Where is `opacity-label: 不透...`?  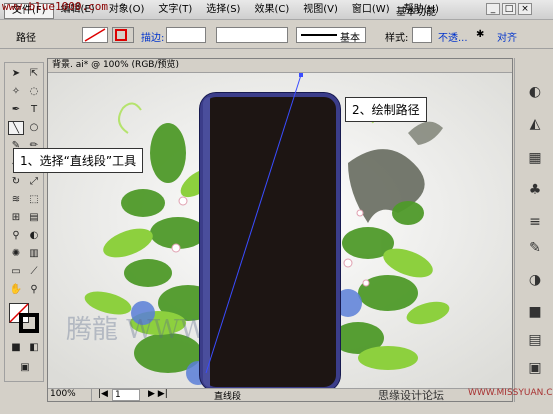 opacity-label: 不透... is located at coordinates (453, 36).